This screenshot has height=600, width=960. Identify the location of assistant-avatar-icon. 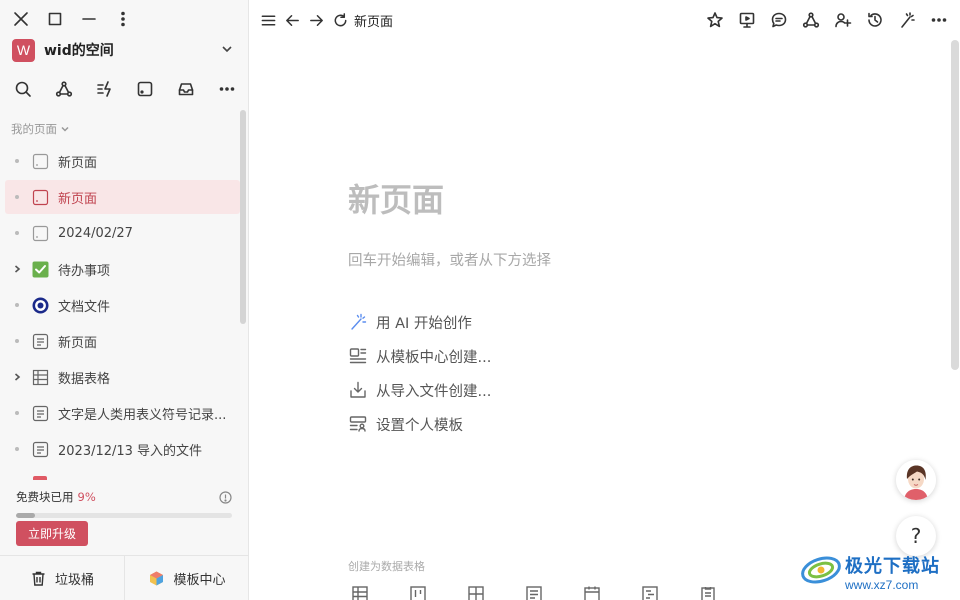
(916, 480).